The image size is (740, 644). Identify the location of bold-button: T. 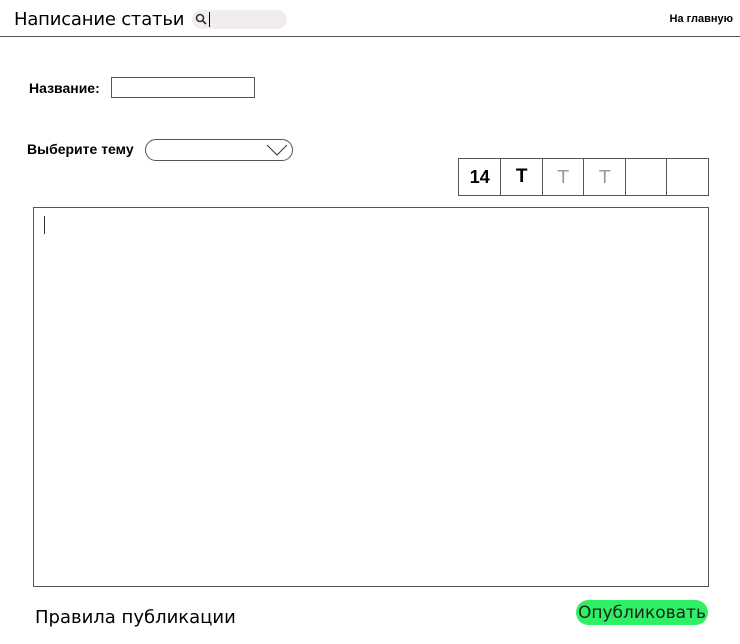
(522, 177).